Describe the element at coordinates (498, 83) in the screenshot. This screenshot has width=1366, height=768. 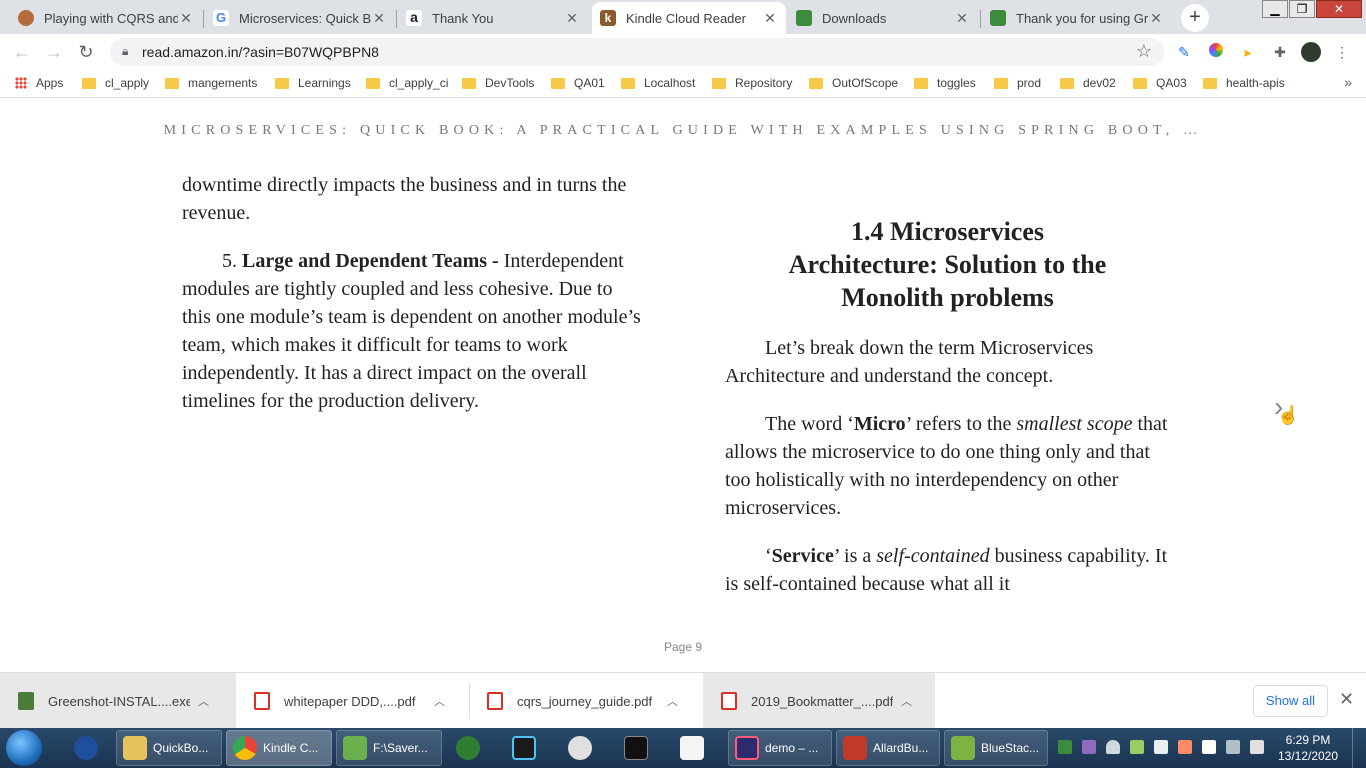
I see `bookmark-folder: DevTools` at that location.